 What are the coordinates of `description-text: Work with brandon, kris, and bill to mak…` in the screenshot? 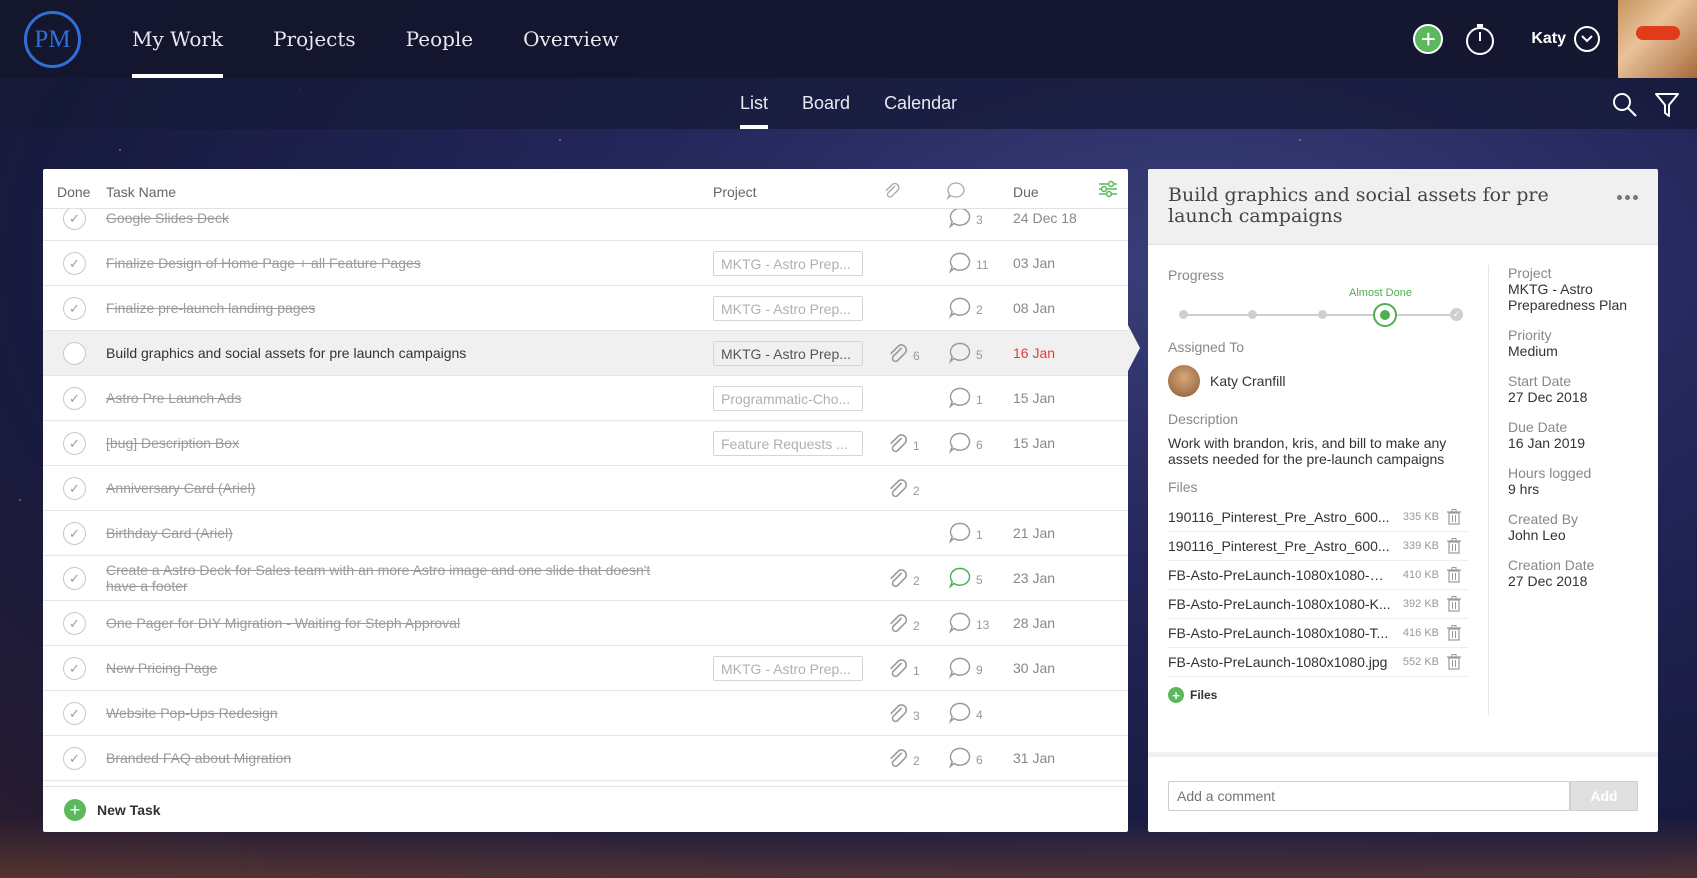 It's located at (1318, 451).